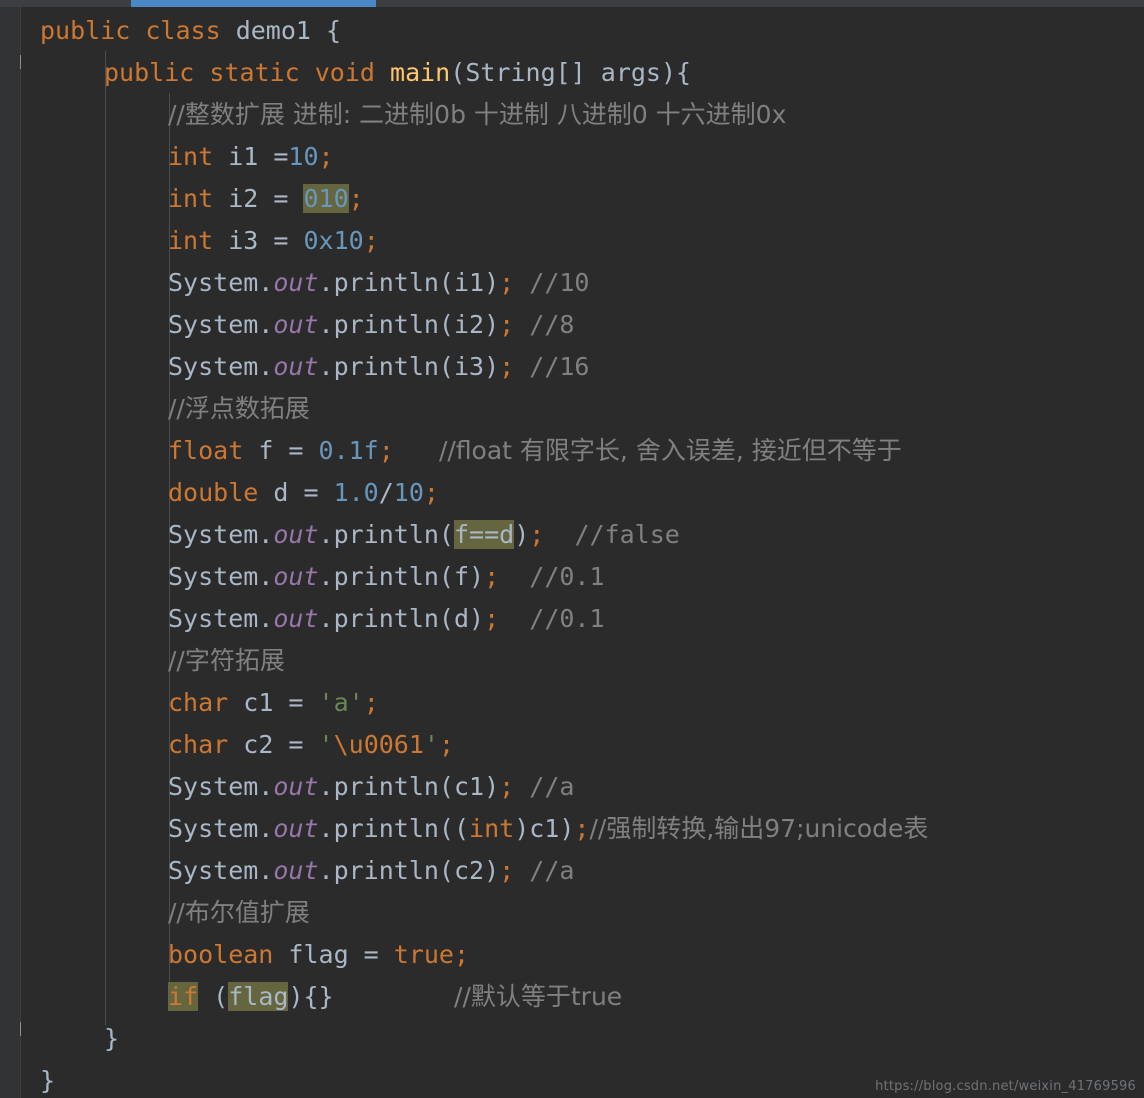 The image size is (1144, 1098). I want to click on code-token: /, so click(386, 492).